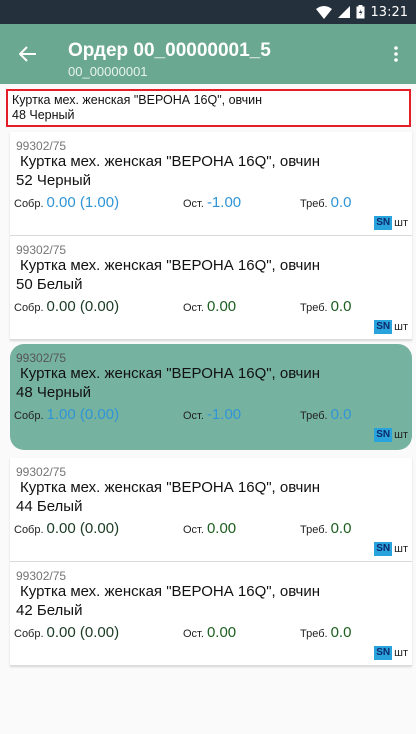 Image resolution: width=416 pixels, height=734 pixels. Describe the element at coordinates (49, 284) in the screenshot. I see `item-variant: 50 Белый` at that location.